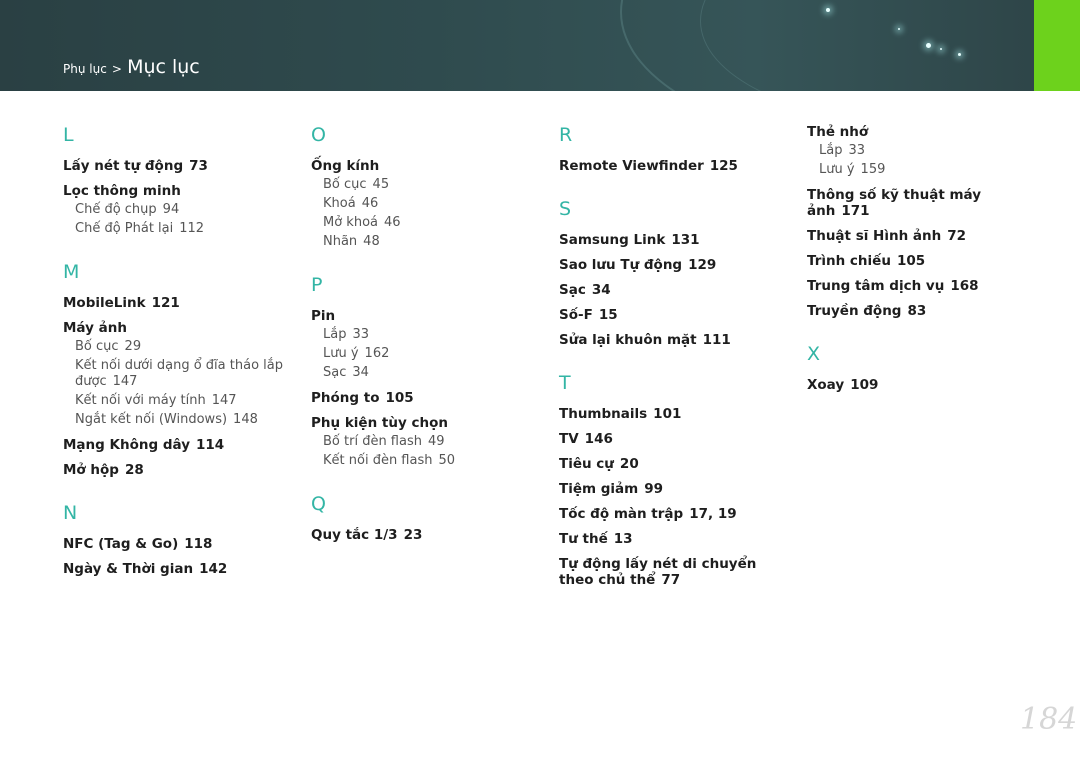 The height and width of the screenshot is (765, 1080). Describe the element at coordinates (180, 166) in the screenshot. I see `index-entry: Lấy nét tự động 73` at that location.